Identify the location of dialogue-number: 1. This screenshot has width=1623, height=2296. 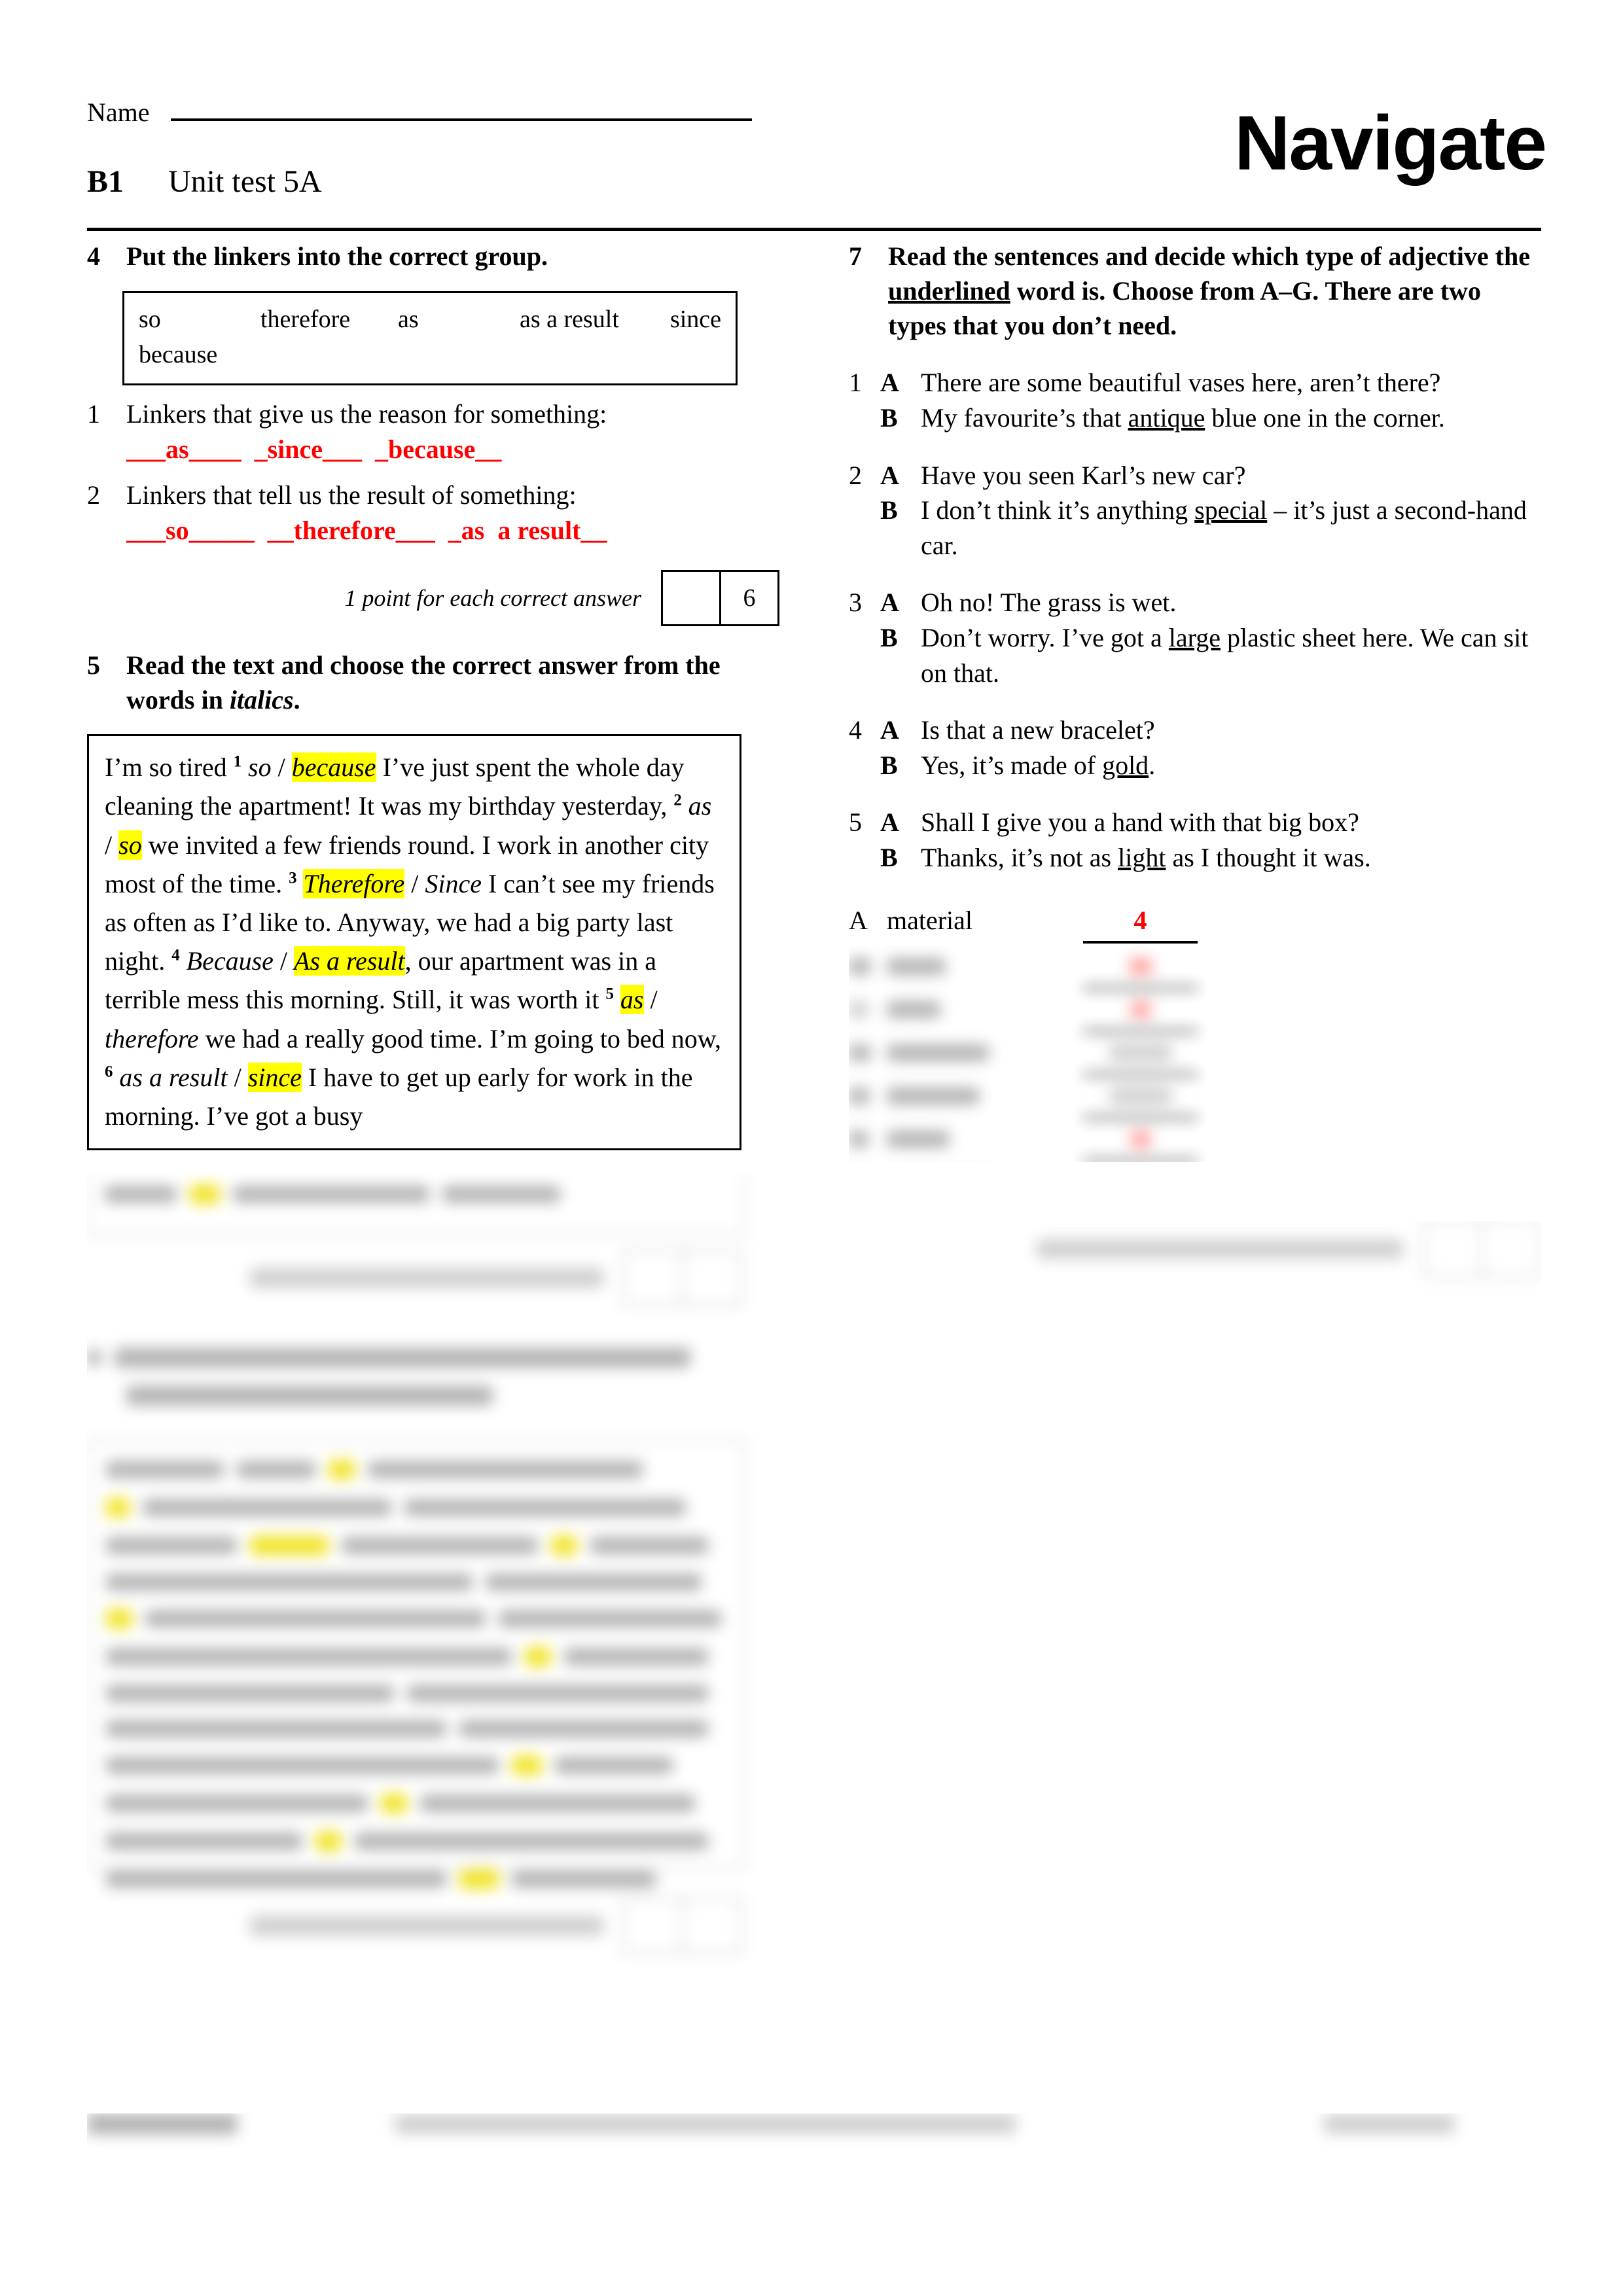
(855, 383).